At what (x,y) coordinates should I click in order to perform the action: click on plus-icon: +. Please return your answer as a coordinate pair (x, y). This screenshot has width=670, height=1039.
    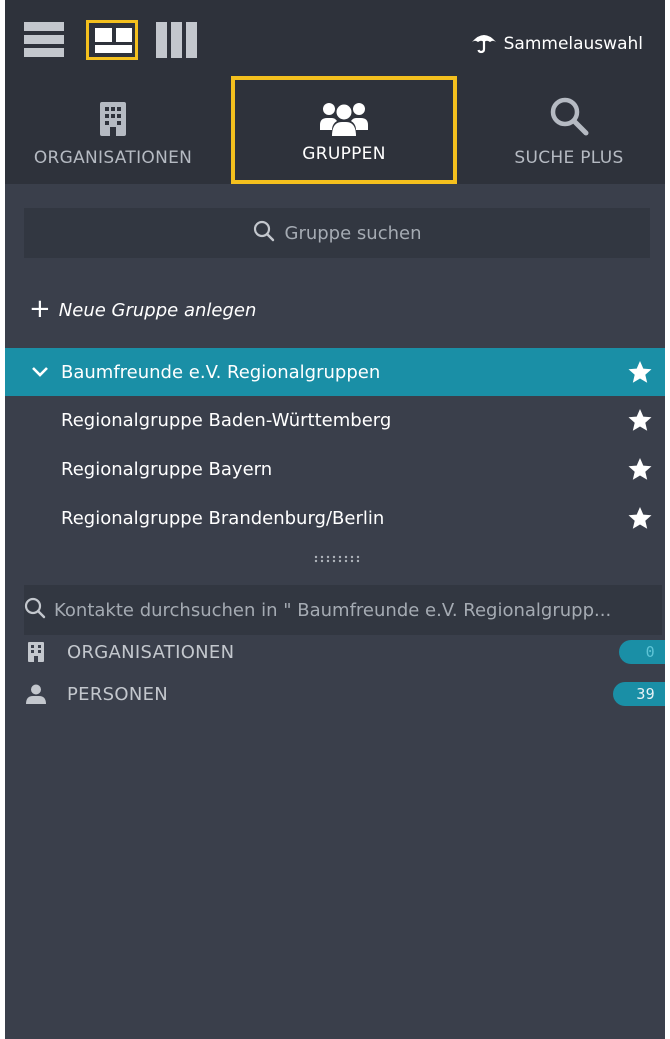
    Looking at the image, I should click on (40, 308).